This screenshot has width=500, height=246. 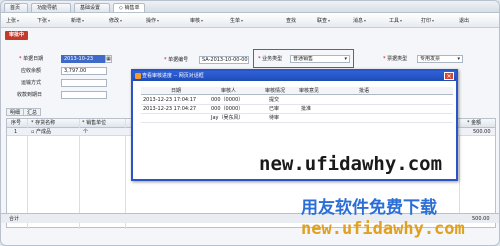 I want to click on col-opinion: 审核意见, so click(x=309, y=91).